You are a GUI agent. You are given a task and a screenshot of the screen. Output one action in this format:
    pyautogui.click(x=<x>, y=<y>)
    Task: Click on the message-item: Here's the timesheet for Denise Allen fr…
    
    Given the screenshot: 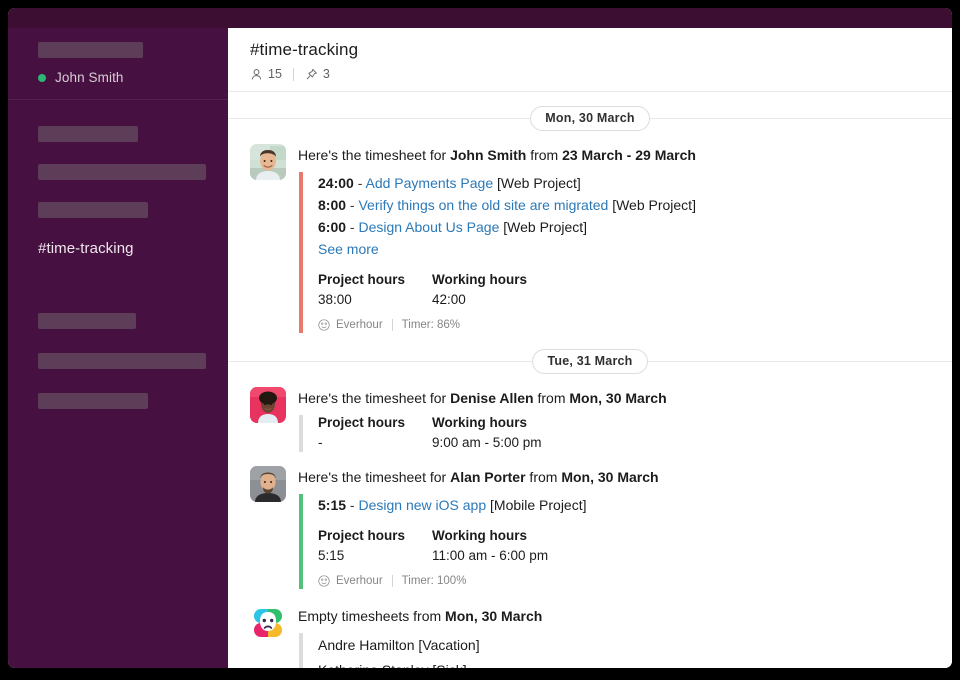 What is the action you would take?
    pyautogui.click(x=590, y=417)
    